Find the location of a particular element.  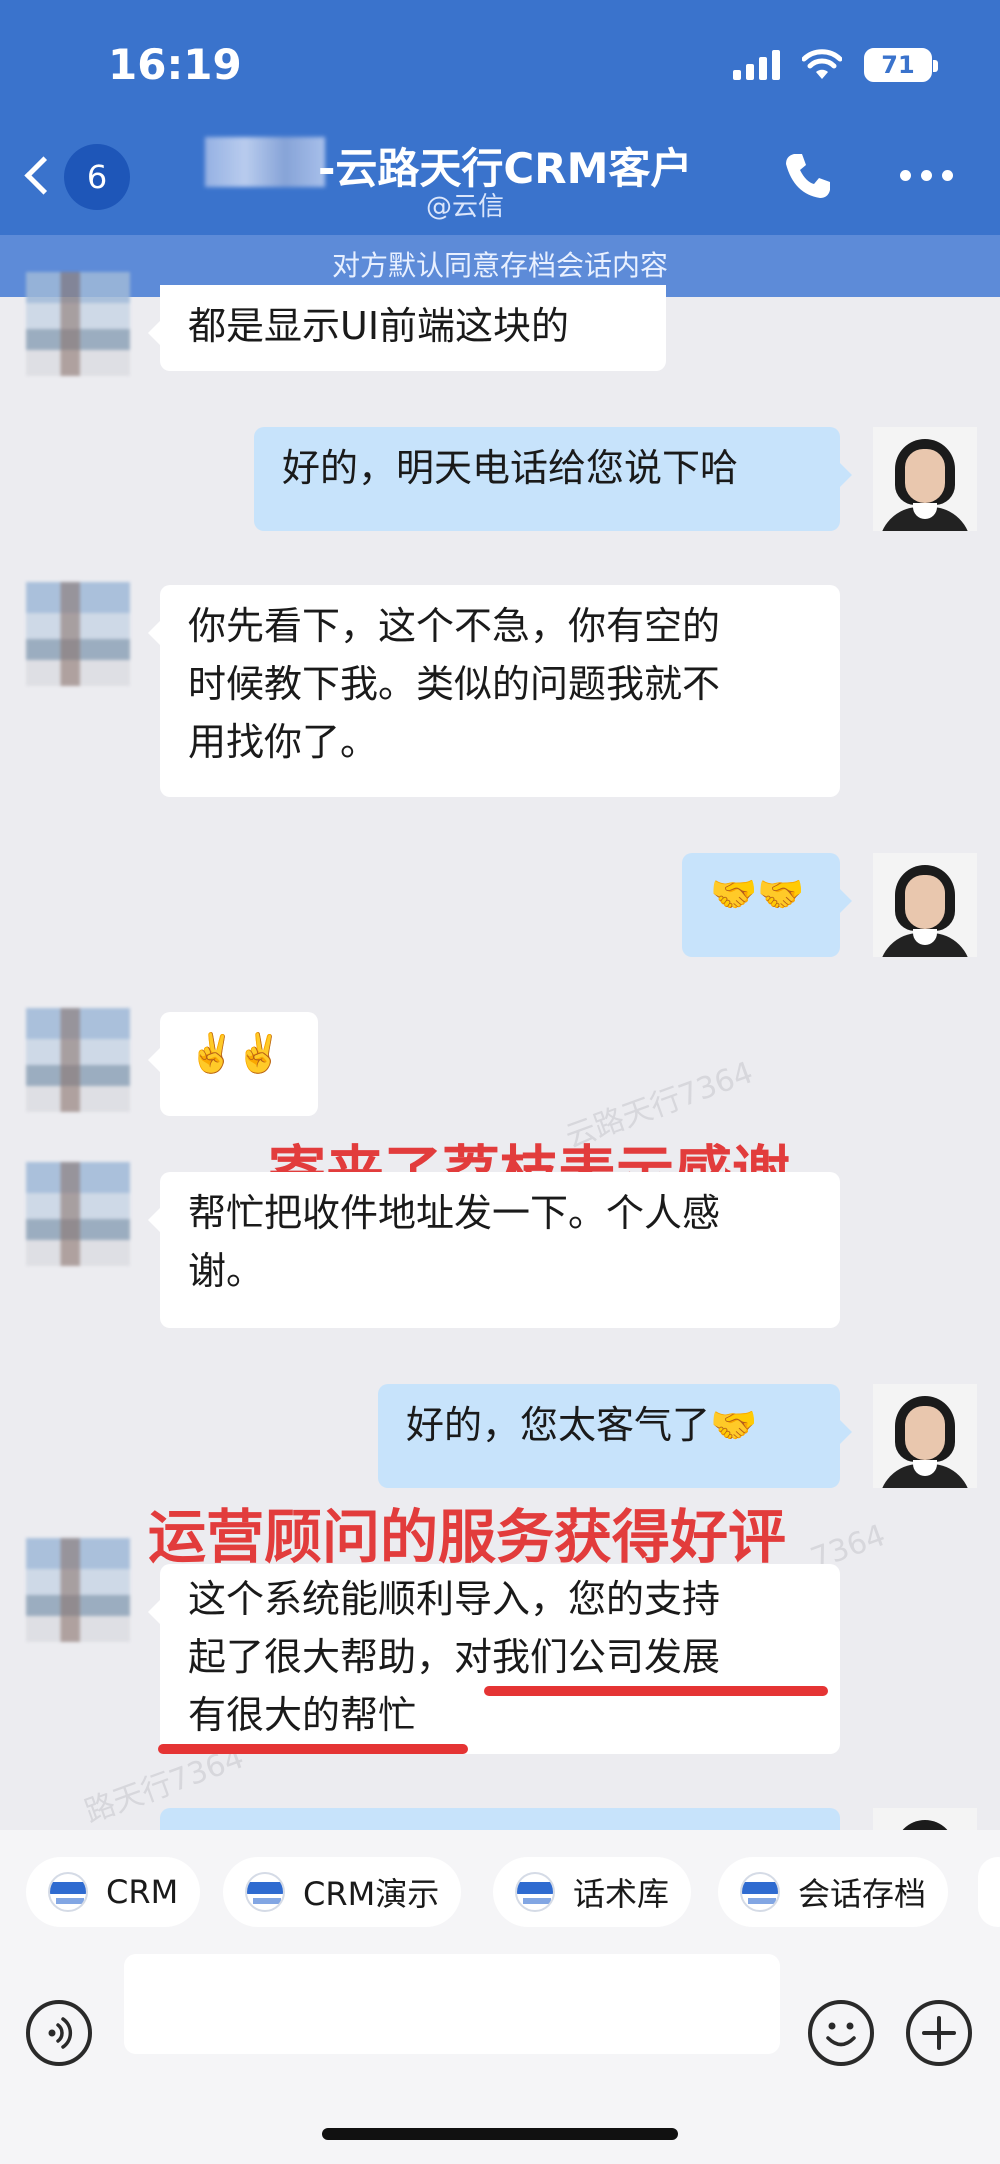

quick-action-label: CRM is located at coordinates (142, 1892).